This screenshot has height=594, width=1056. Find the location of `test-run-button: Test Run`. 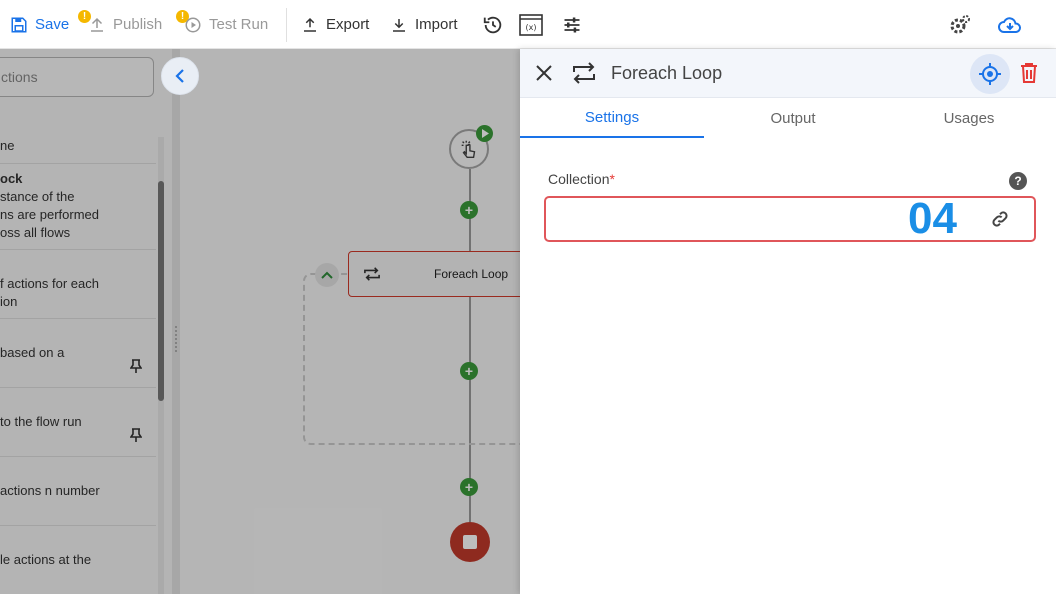

test-run-button: Test Run is located at coordinates (226, 24).